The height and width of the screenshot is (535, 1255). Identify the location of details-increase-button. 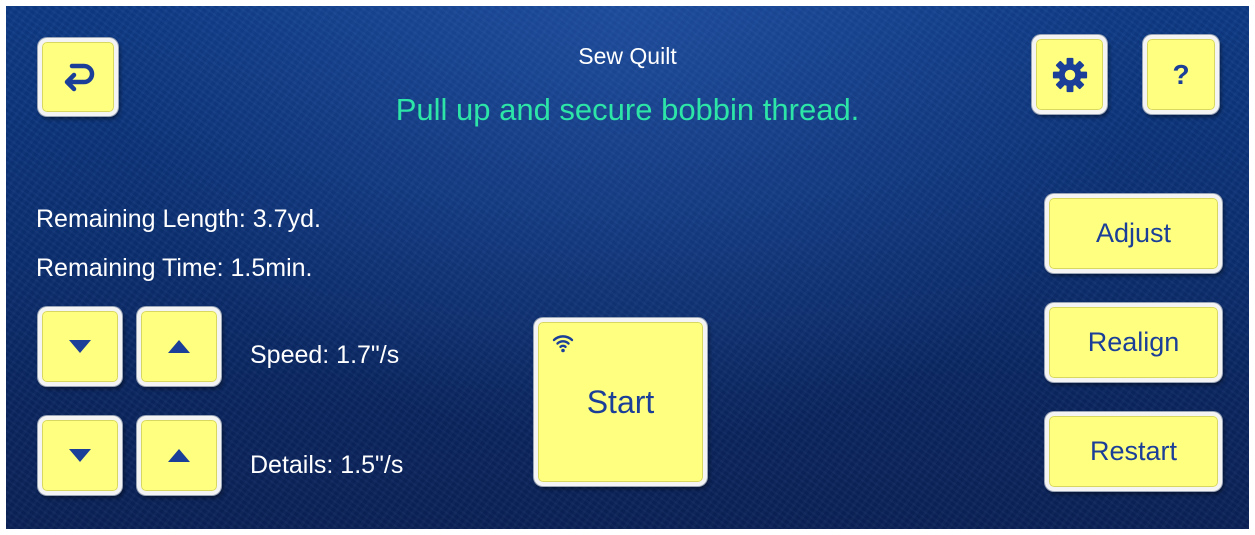
(179, 455).